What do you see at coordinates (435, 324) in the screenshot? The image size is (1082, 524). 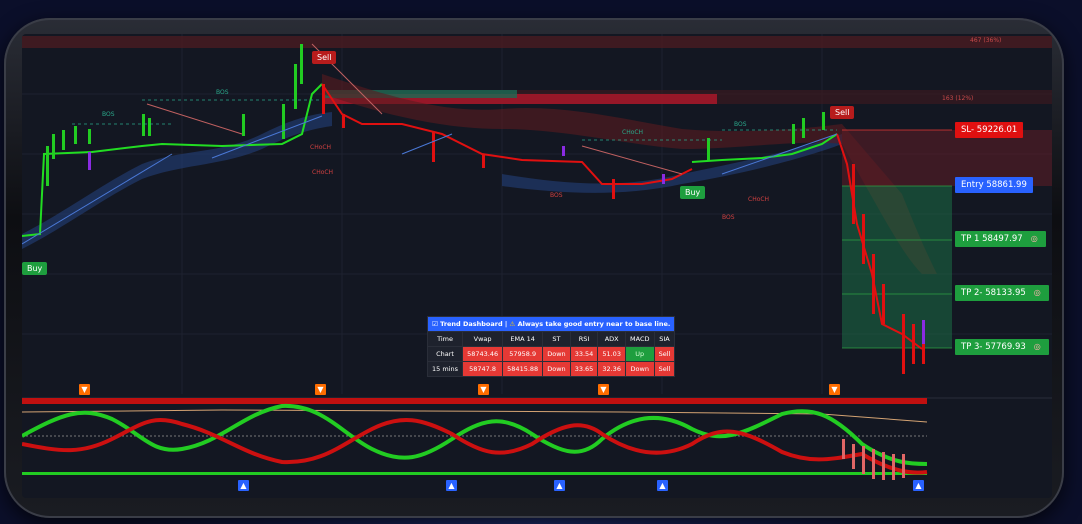 I see `checkbox-icon: ☑` at bounding box center [435, 324].